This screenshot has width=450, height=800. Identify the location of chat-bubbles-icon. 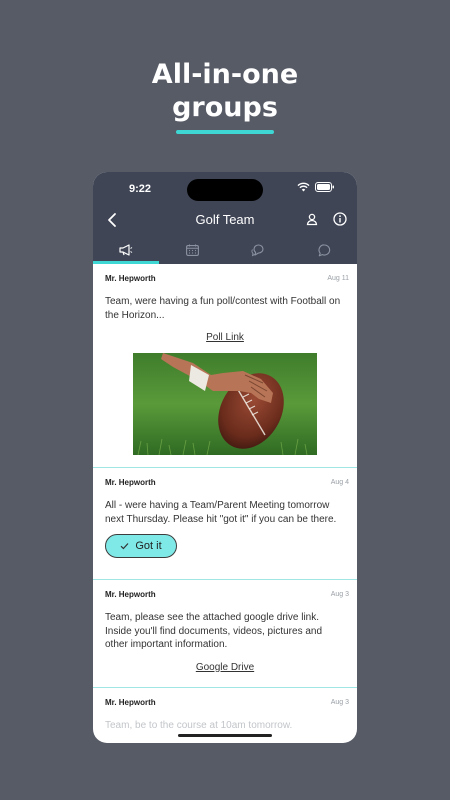
(257, 249).